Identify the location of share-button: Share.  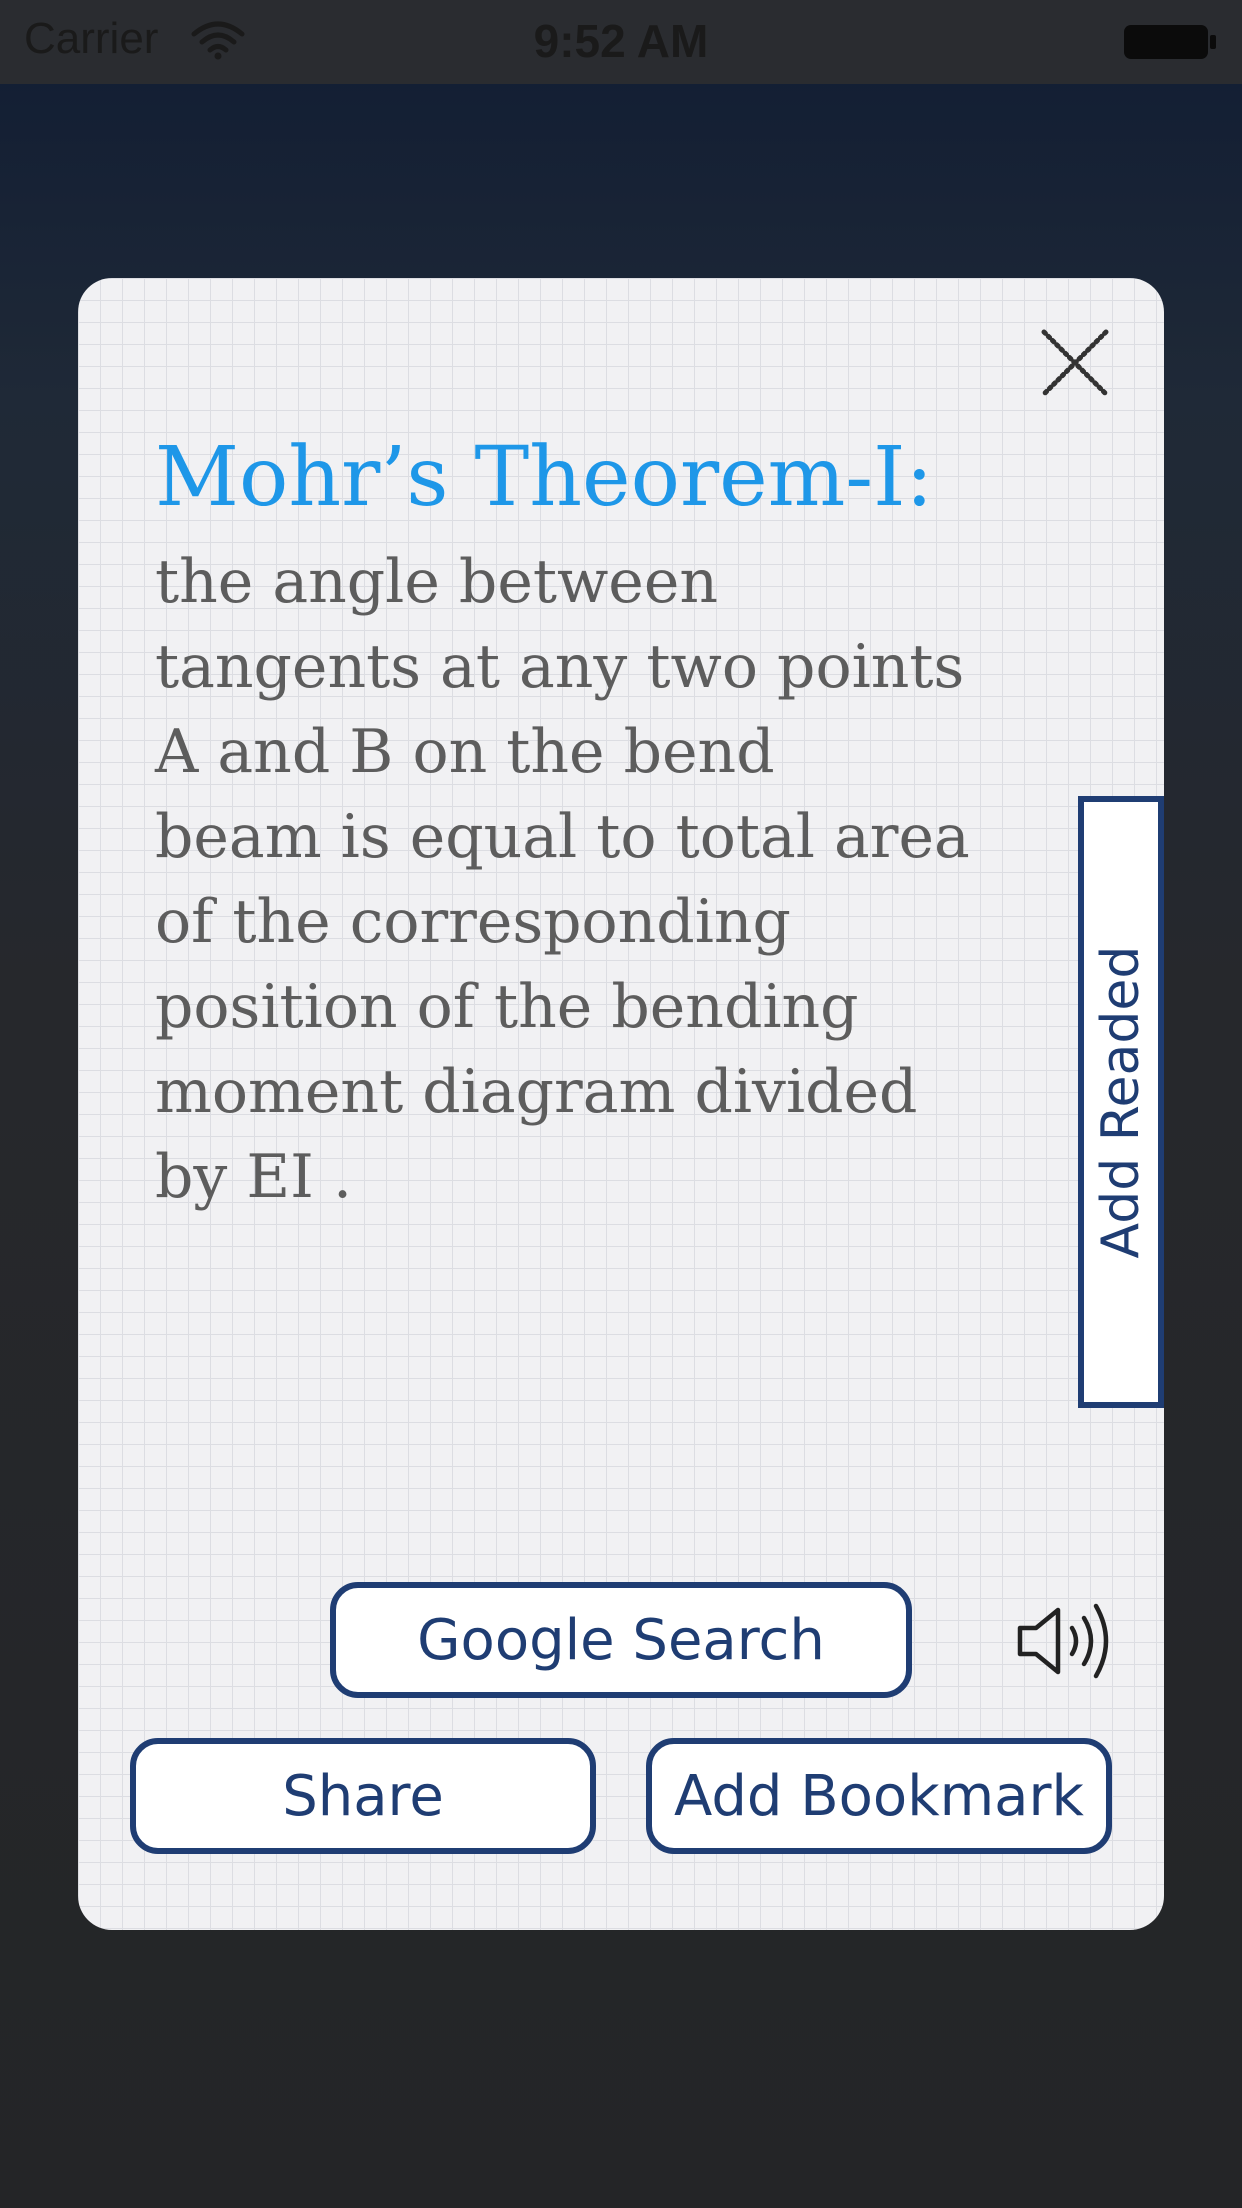
(363, 1796).